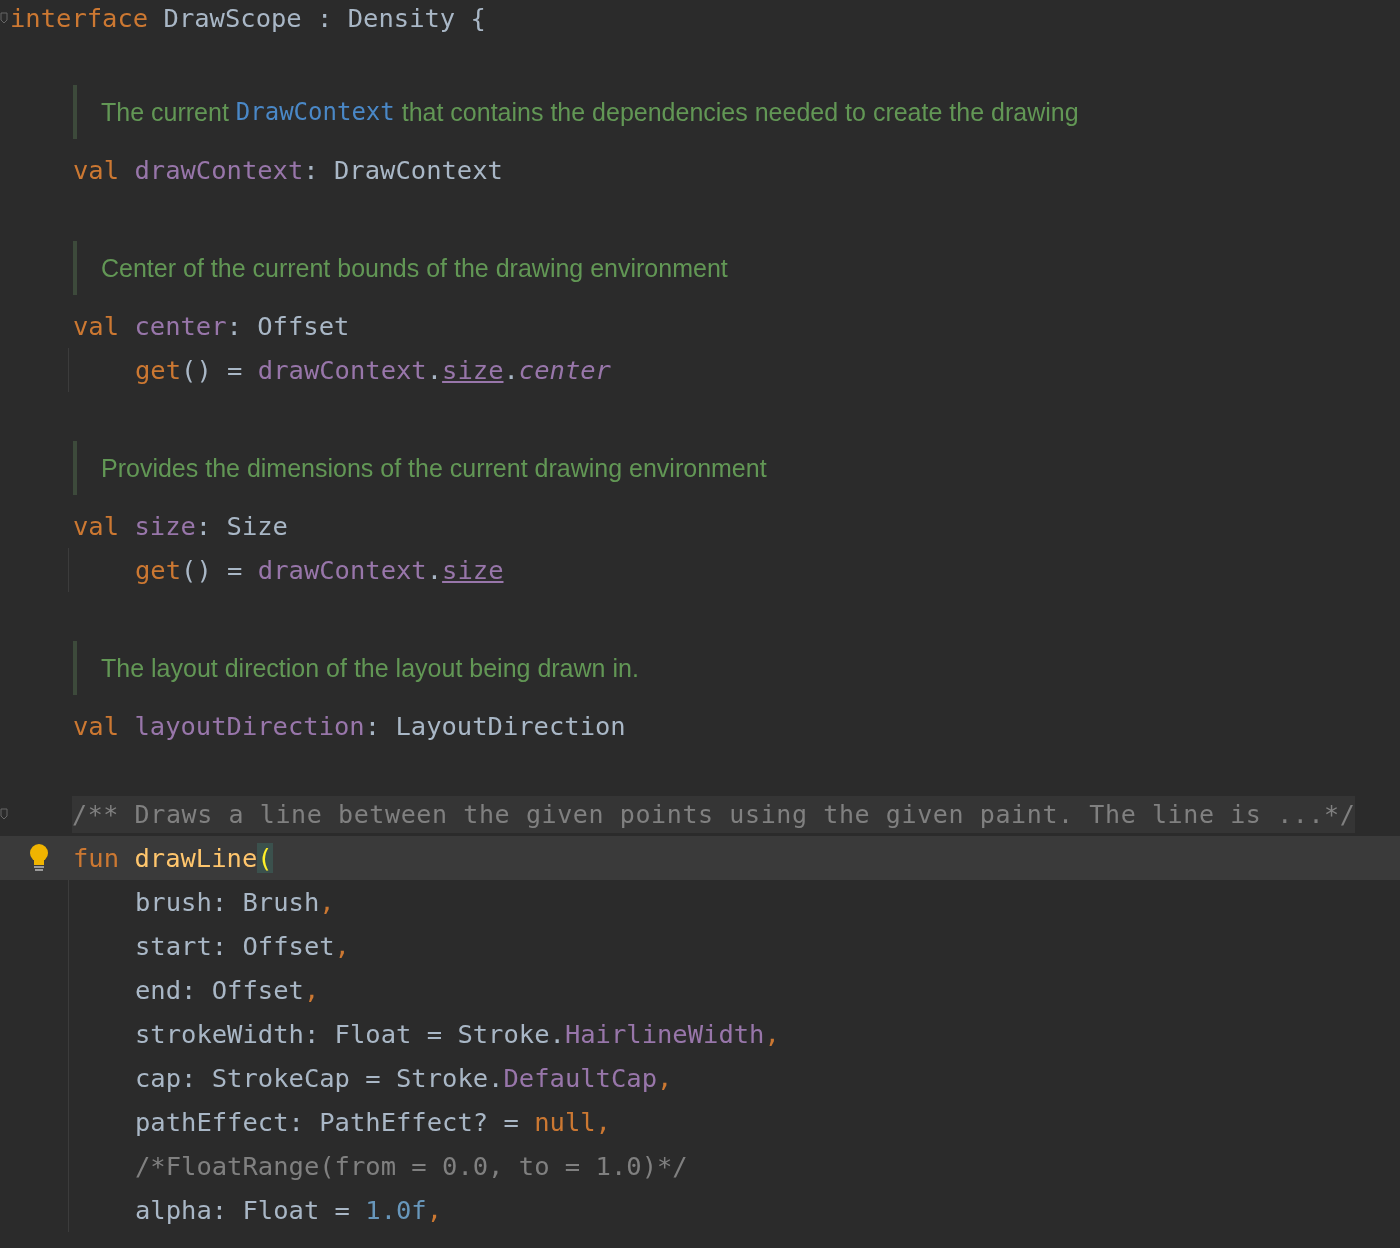 Image resolution: width=1400 pixels, height=1248 pixels. Describe the element at coordinates (227, 990) in the screenshot. I see `code-line: end: Offset,` at that location.